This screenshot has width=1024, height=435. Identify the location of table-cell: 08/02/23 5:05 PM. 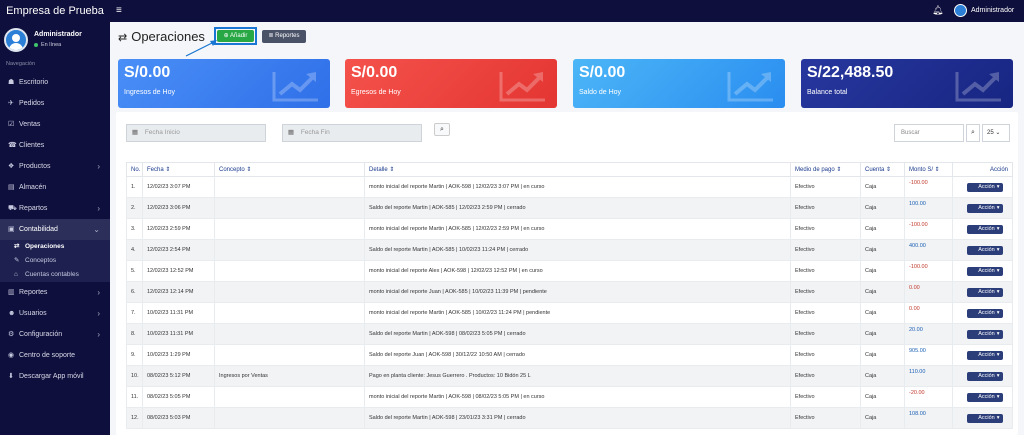
(178, 397).